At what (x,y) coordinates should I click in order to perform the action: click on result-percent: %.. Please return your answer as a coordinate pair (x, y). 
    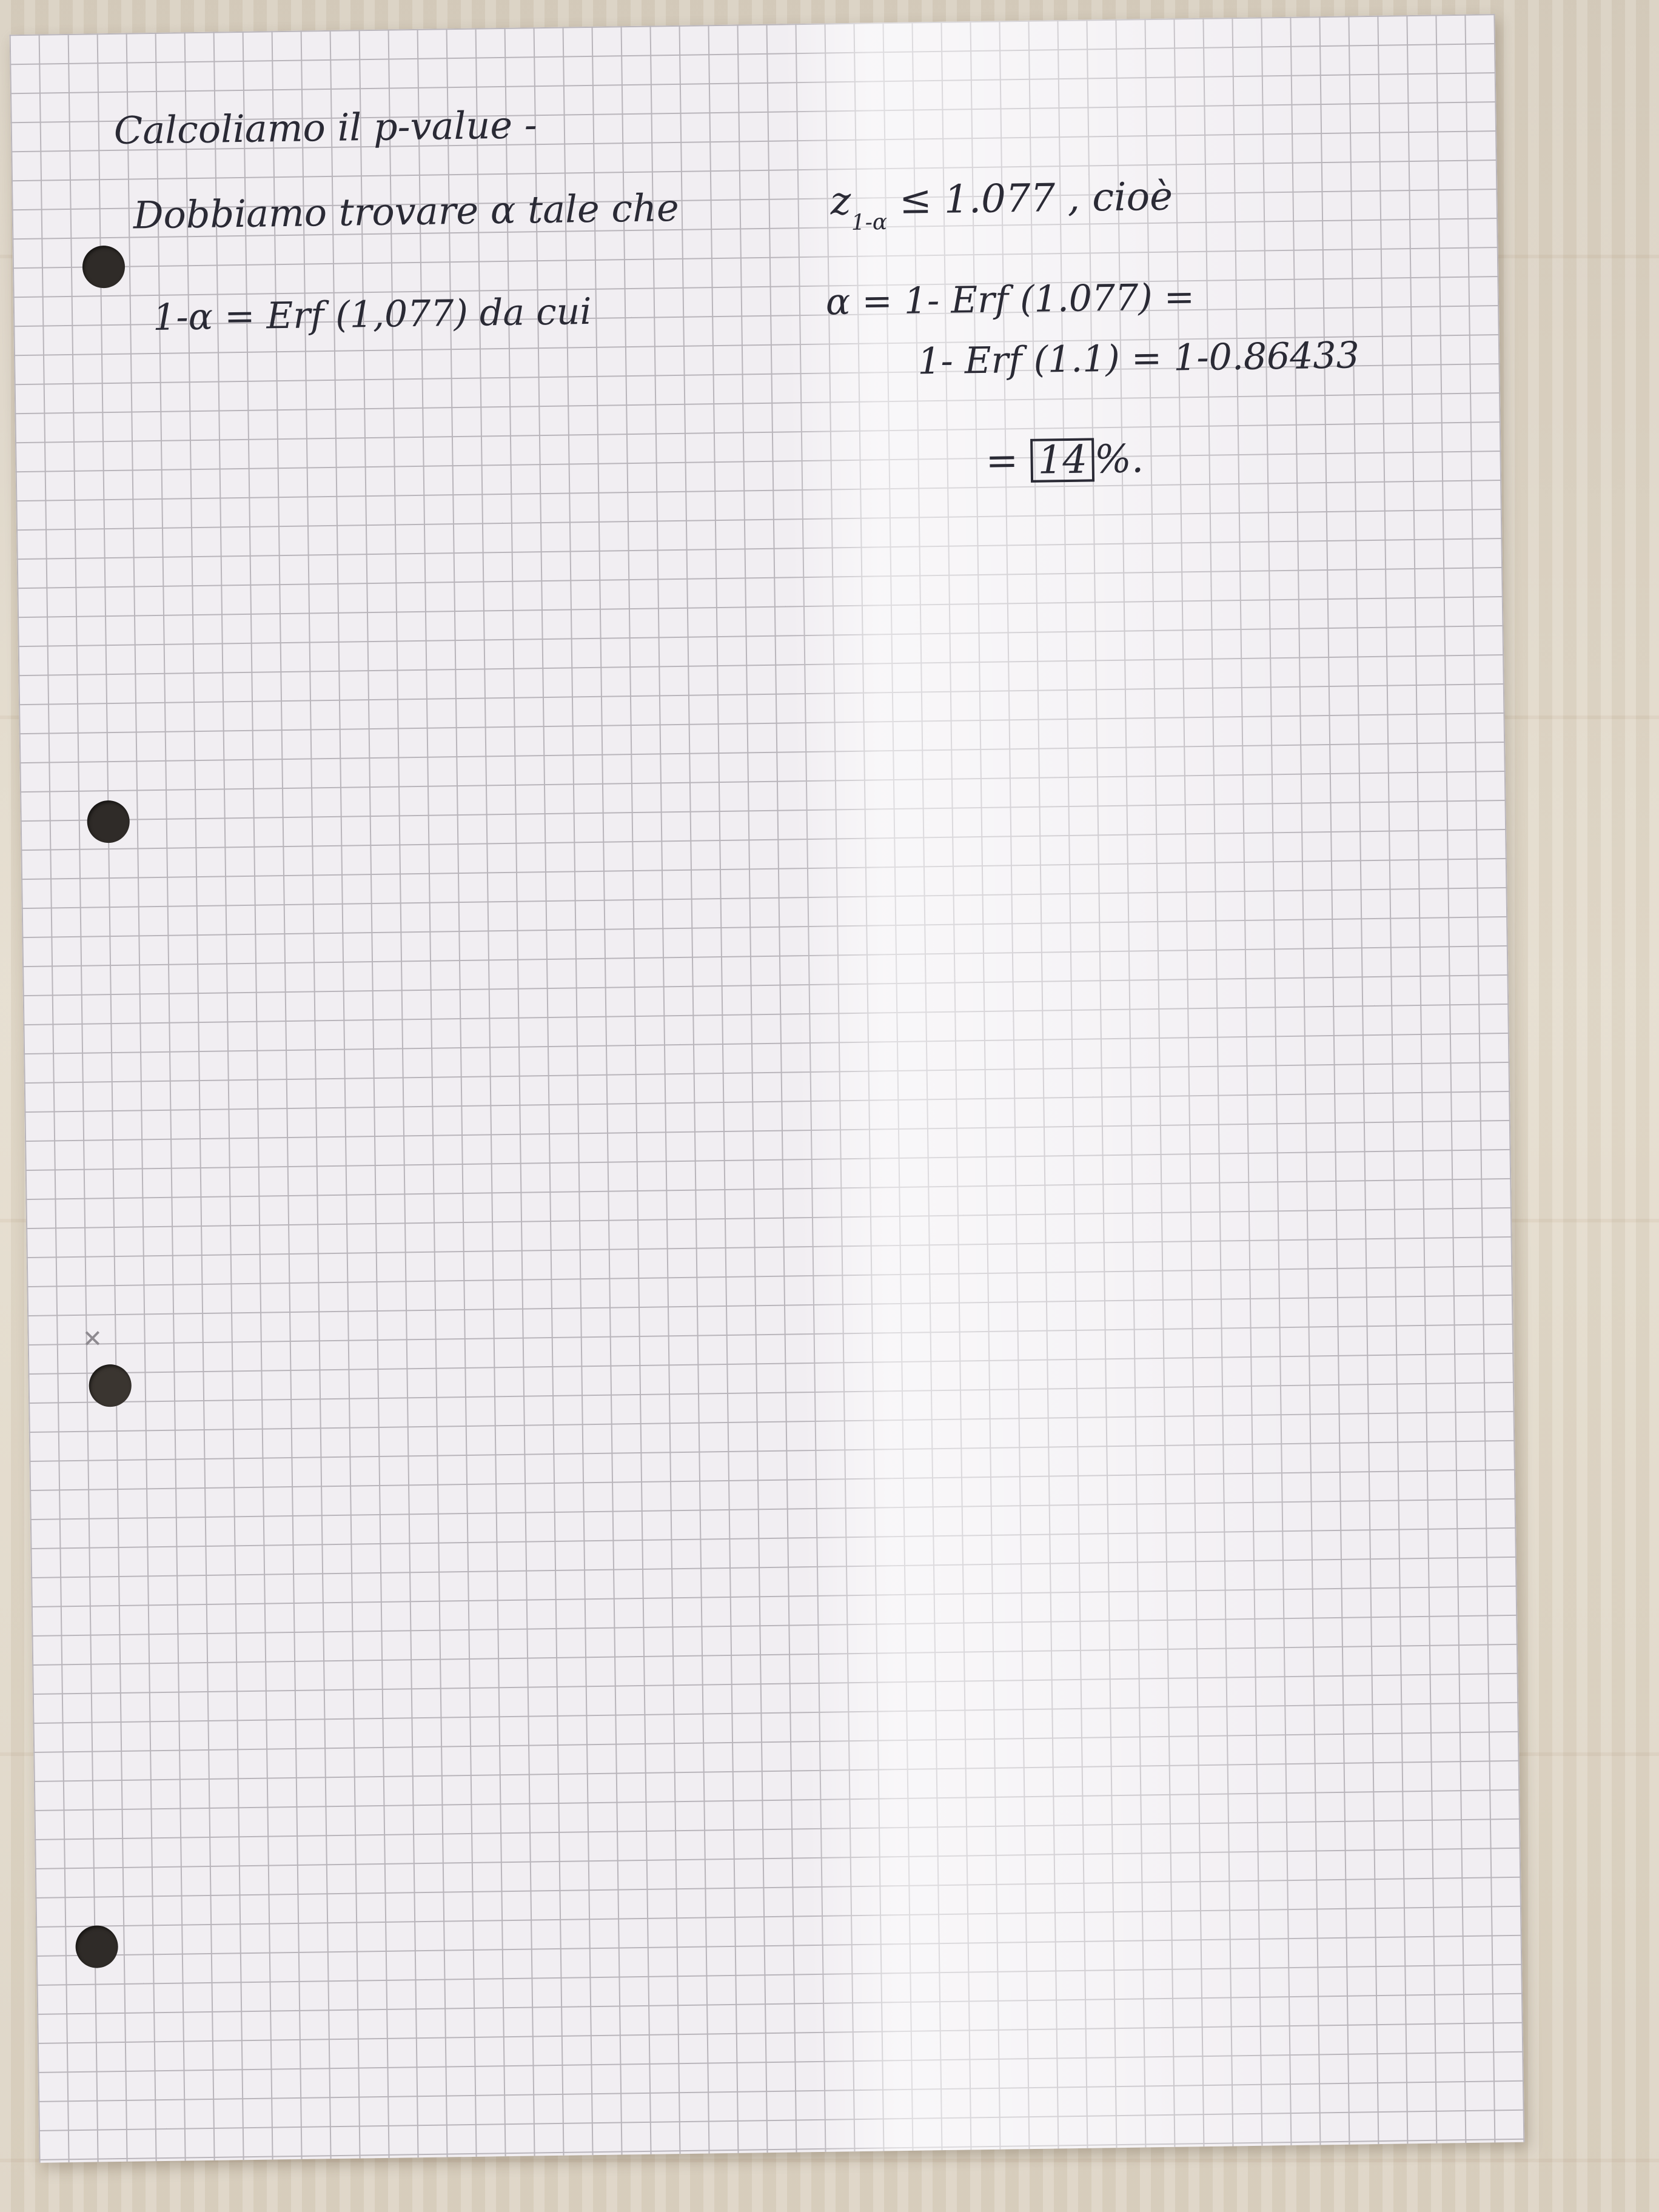
    Looking at the image, I should click on (1119, 460).